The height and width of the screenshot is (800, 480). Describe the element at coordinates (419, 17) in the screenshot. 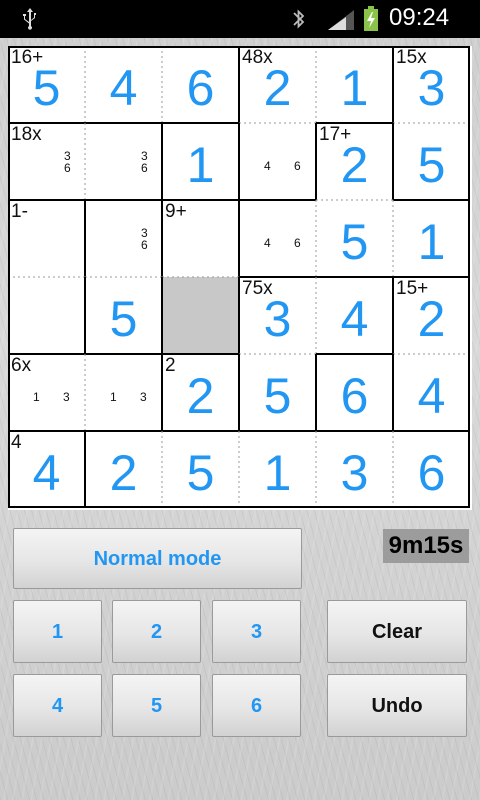

I see `status-time: 09:24` at that location.